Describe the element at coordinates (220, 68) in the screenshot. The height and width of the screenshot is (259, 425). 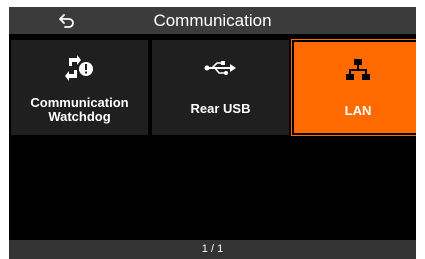
I see `usb-icon` at that location.